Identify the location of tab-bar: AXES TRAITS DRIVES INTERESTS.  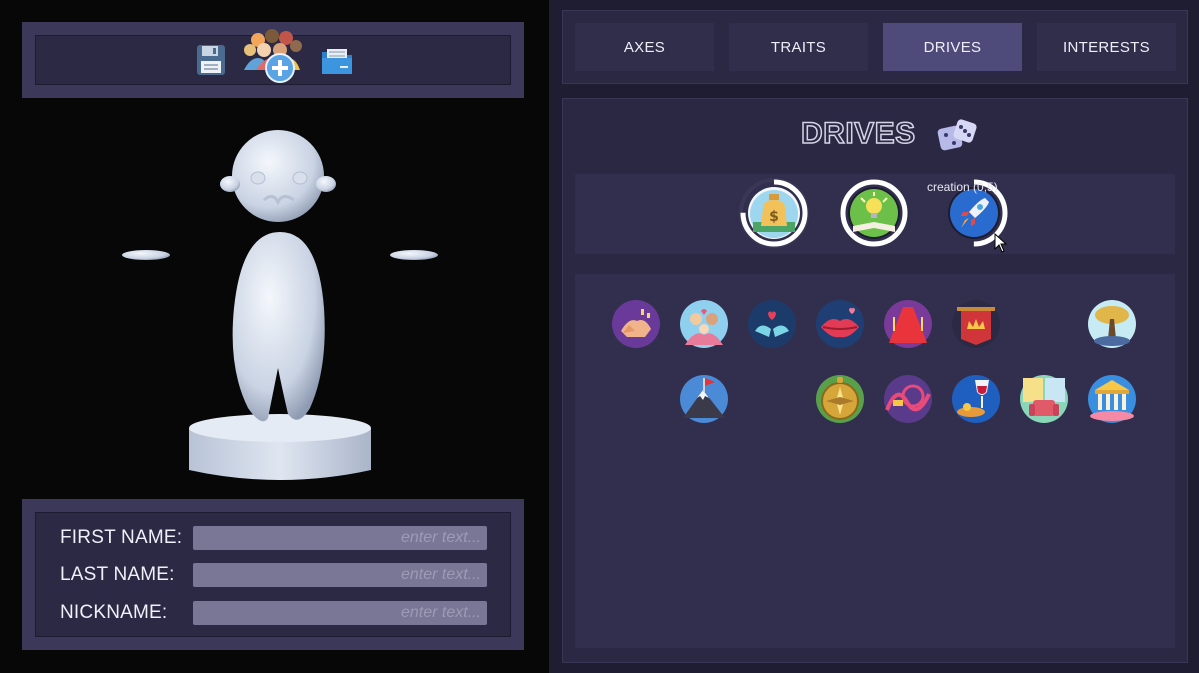
(875, 47).